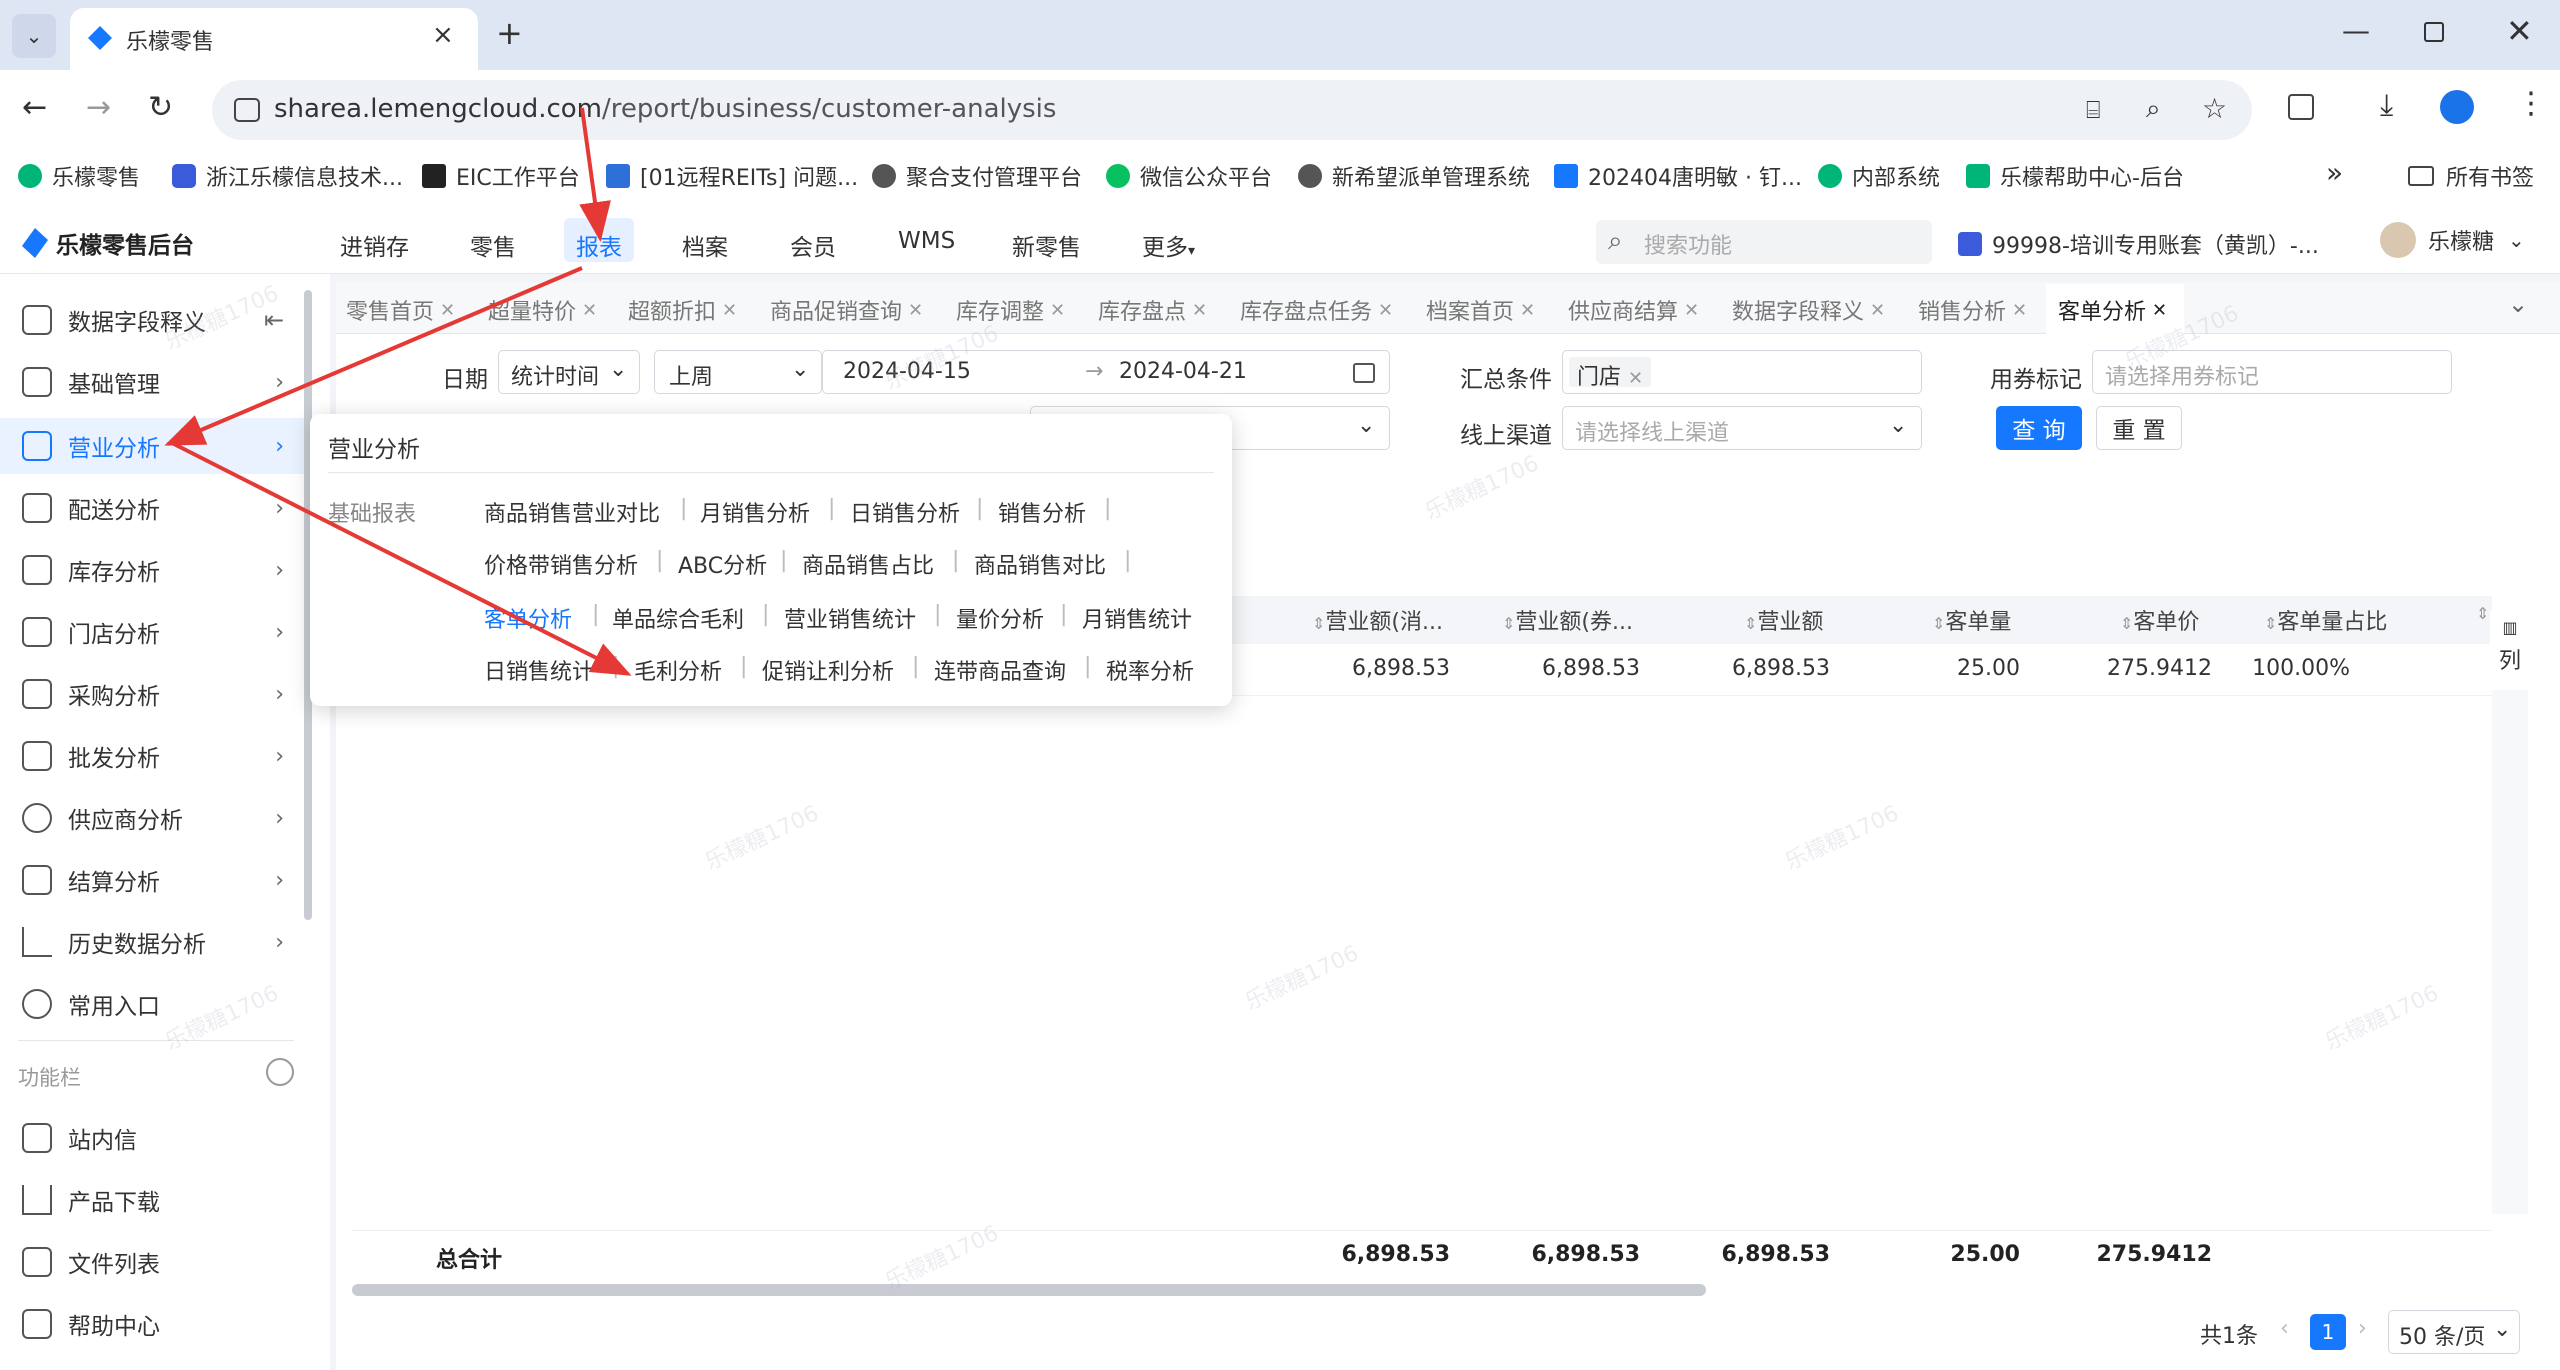  I want to click on bookmark-item: 内部系统, so click(1879, 176).